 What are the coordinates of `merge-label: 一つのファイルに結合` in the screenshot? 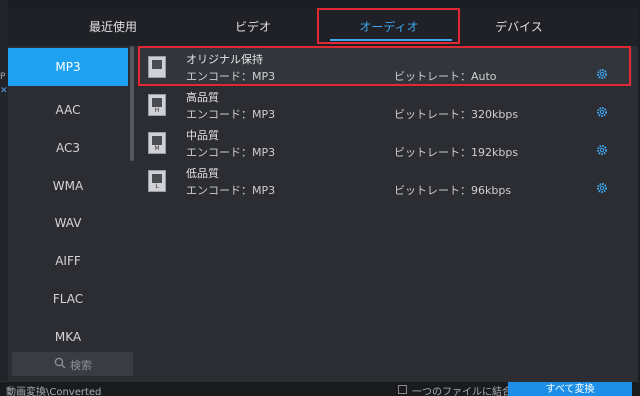 It's located at (462, 391).